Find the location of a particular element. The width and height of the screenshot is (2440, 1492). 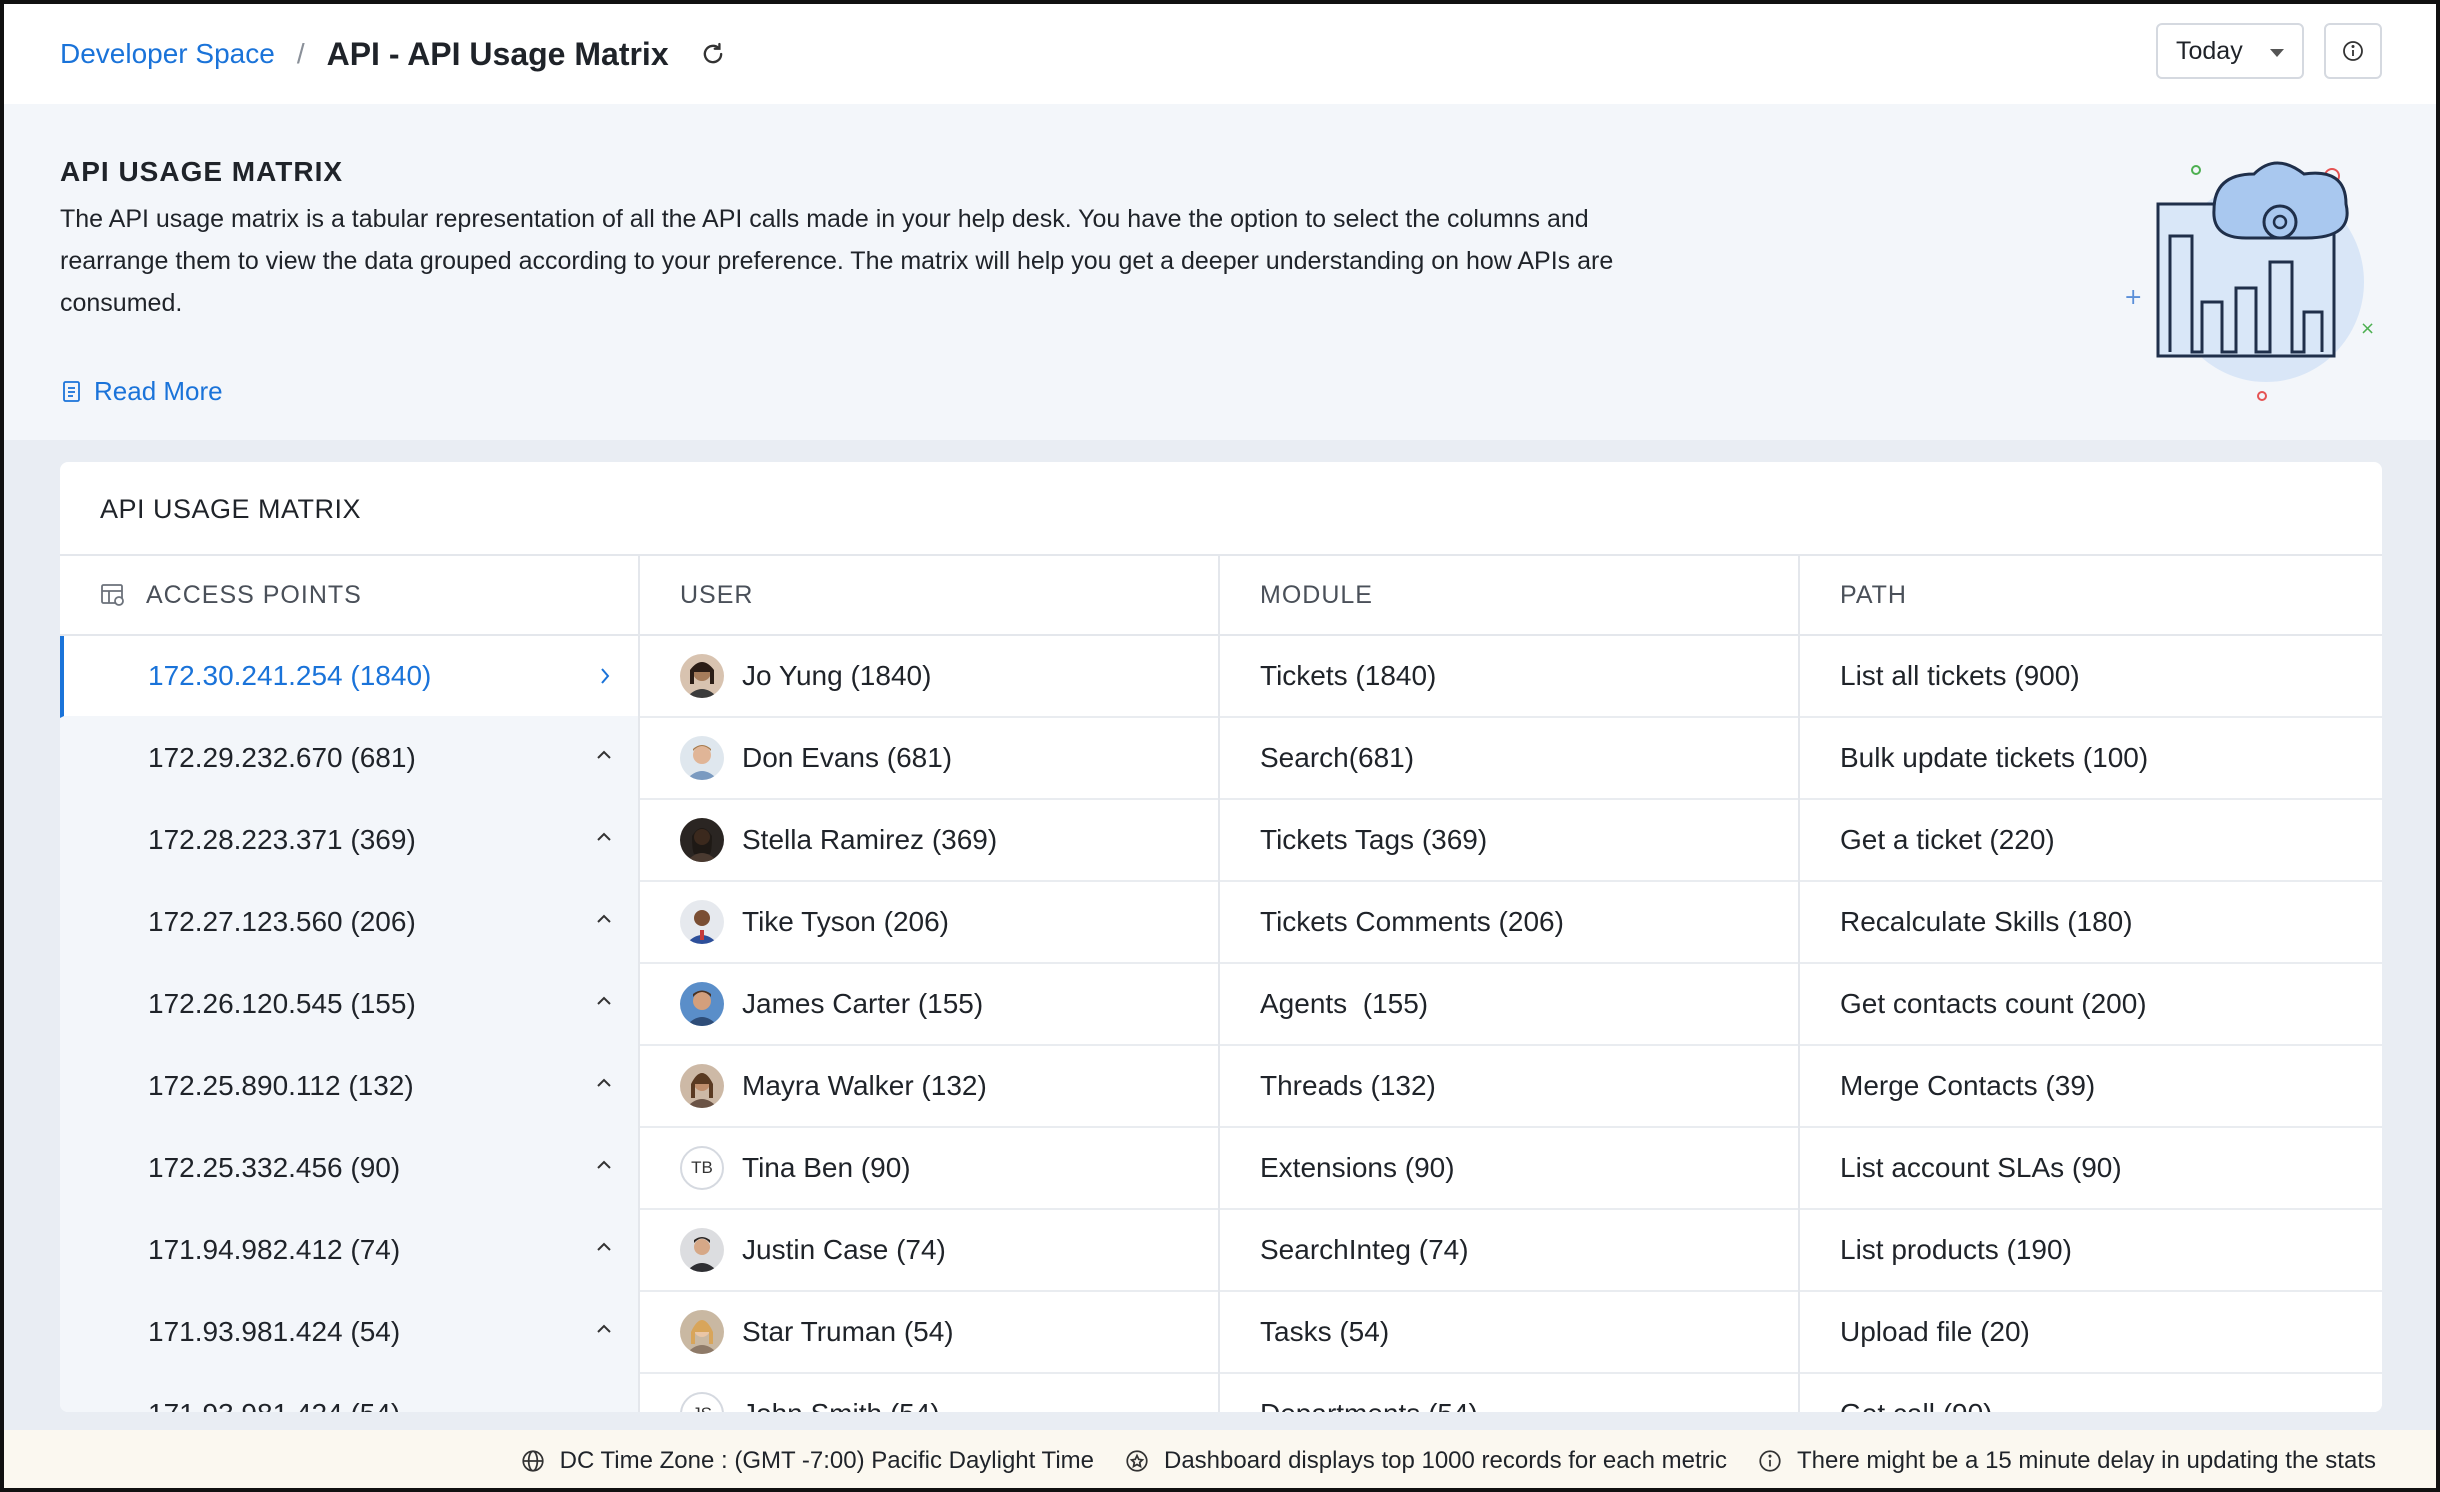

path-row: List all tickets (900) is located at coordinates (2091, 677).